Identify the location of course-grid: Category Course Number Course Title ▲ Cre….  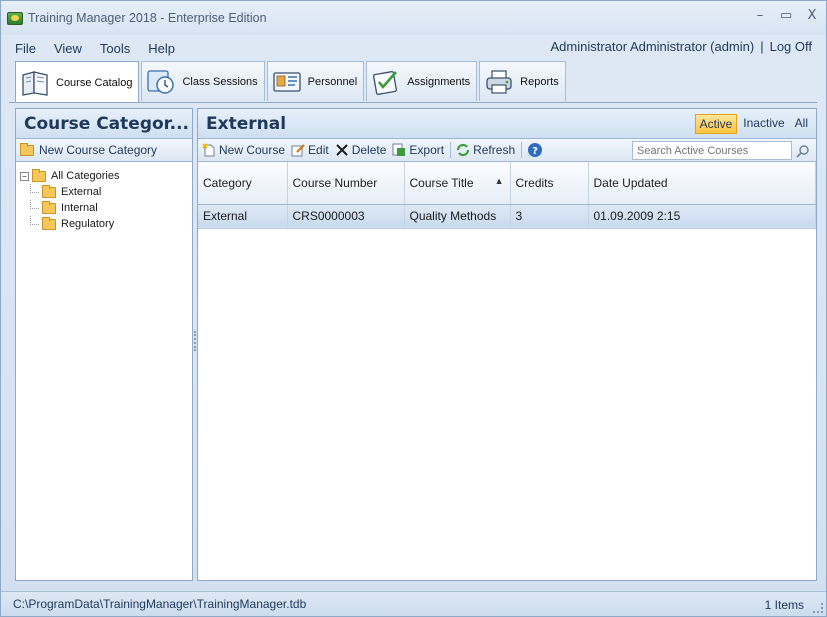
(507, 195).